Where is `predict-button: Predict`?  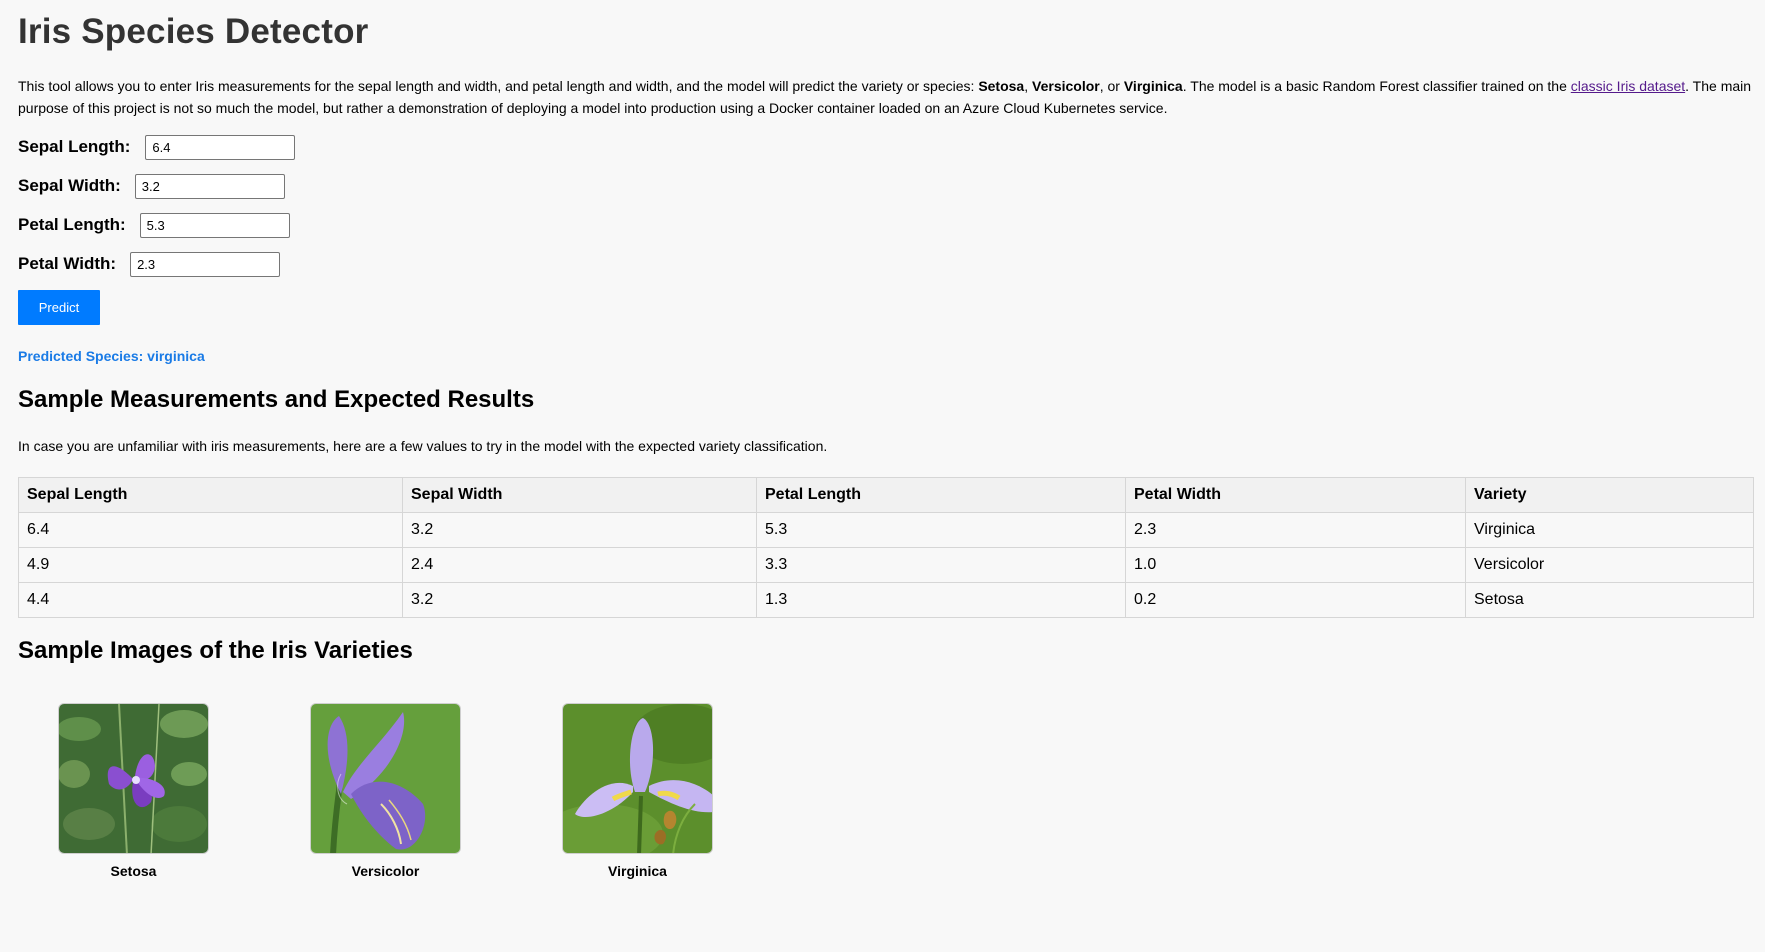 predict-button: Predict is located at coordinates (59, 307).